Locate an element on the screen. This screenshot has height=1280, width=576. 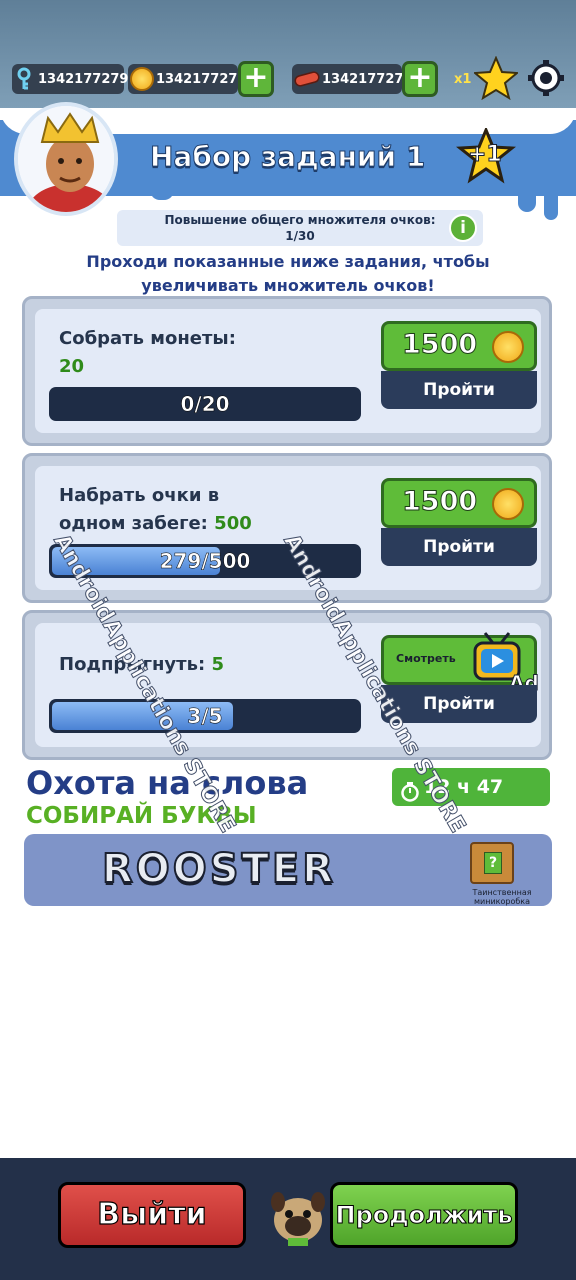
word-hunt-title: Охота на слова is located at coordinates (167, 783).